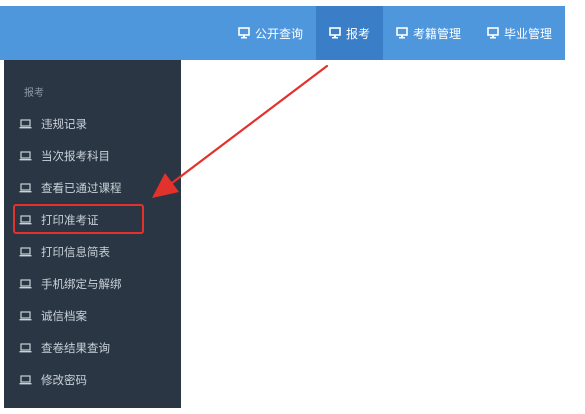 The width and height of the screenshot is (585, 414). I want to click on sidebar-item-label: 诚信档案, so click(64, 316).